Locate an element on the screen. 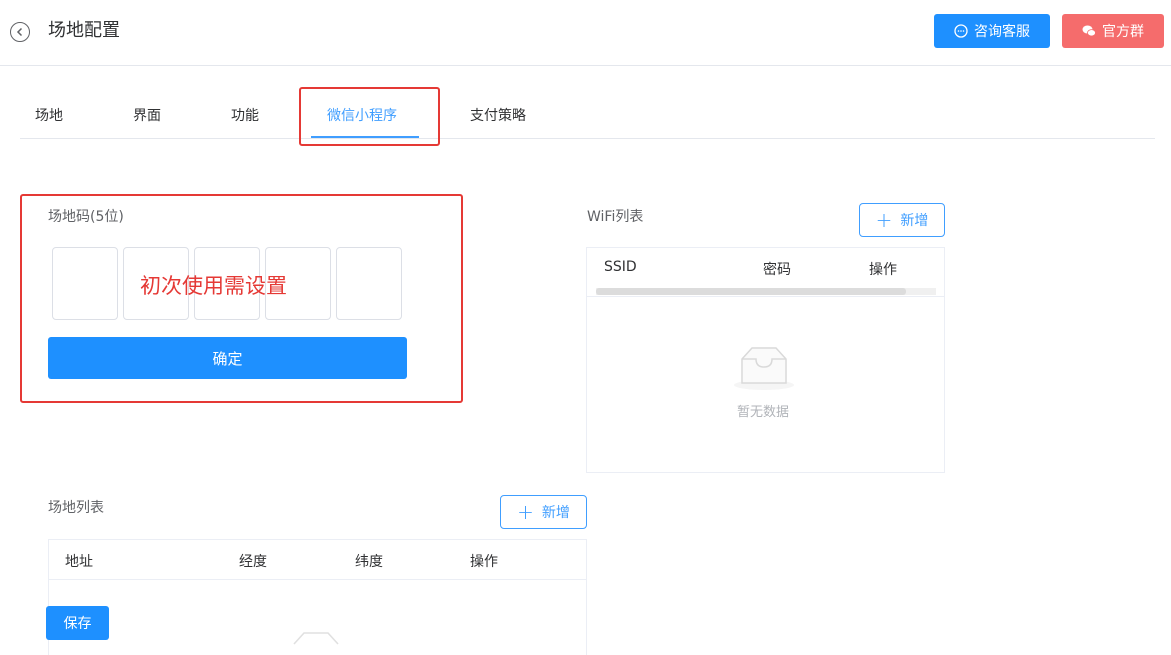 The width and height of the screenshot is (1171, 655). tab-wechat-miniprogram: 微信小程序 is located at coordinates (362, 117).